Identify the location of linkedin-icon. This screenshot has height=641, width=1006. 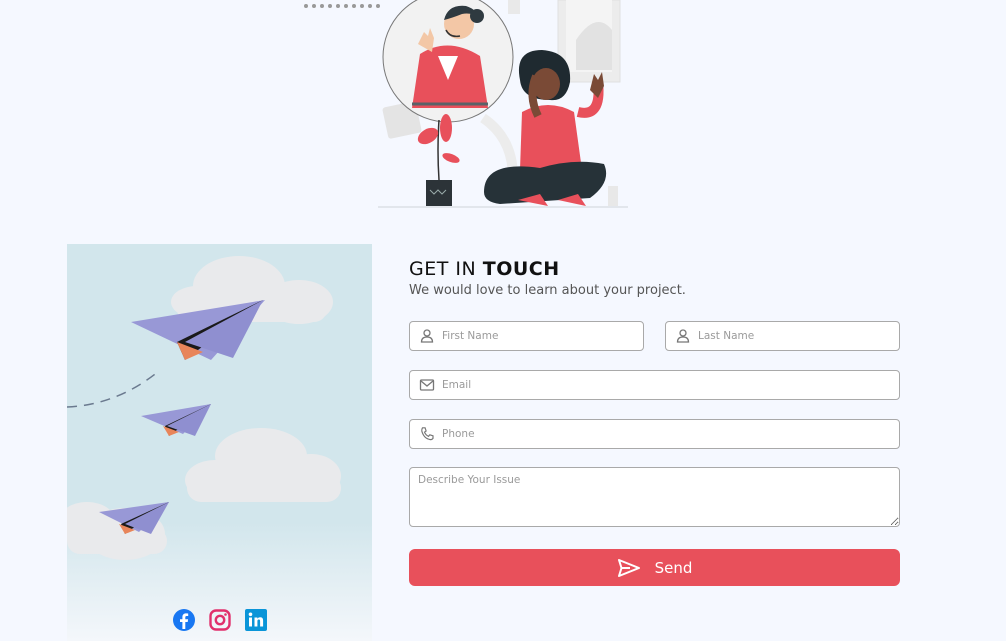
(256, 620).